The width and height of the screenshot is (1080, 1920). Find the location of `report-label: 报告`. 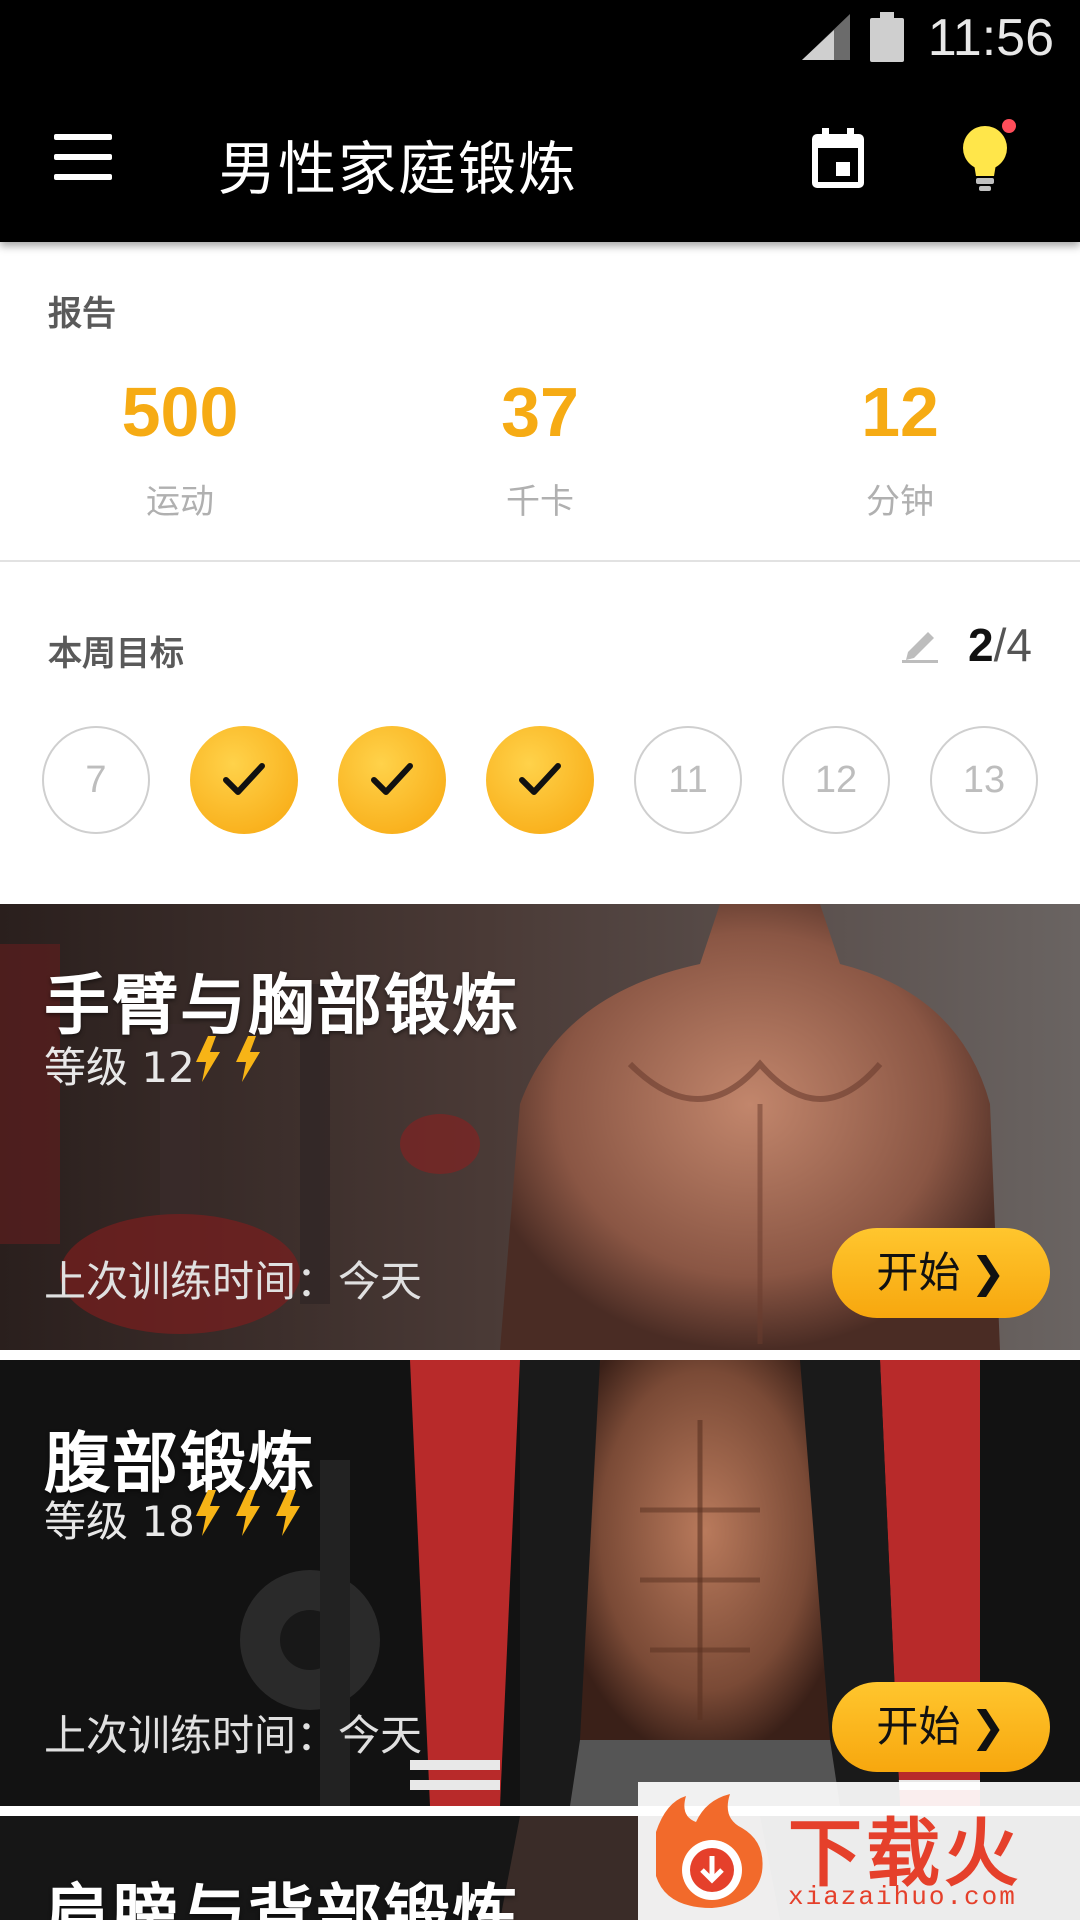

report-label: 报告 is located at coordinates (82, 314).